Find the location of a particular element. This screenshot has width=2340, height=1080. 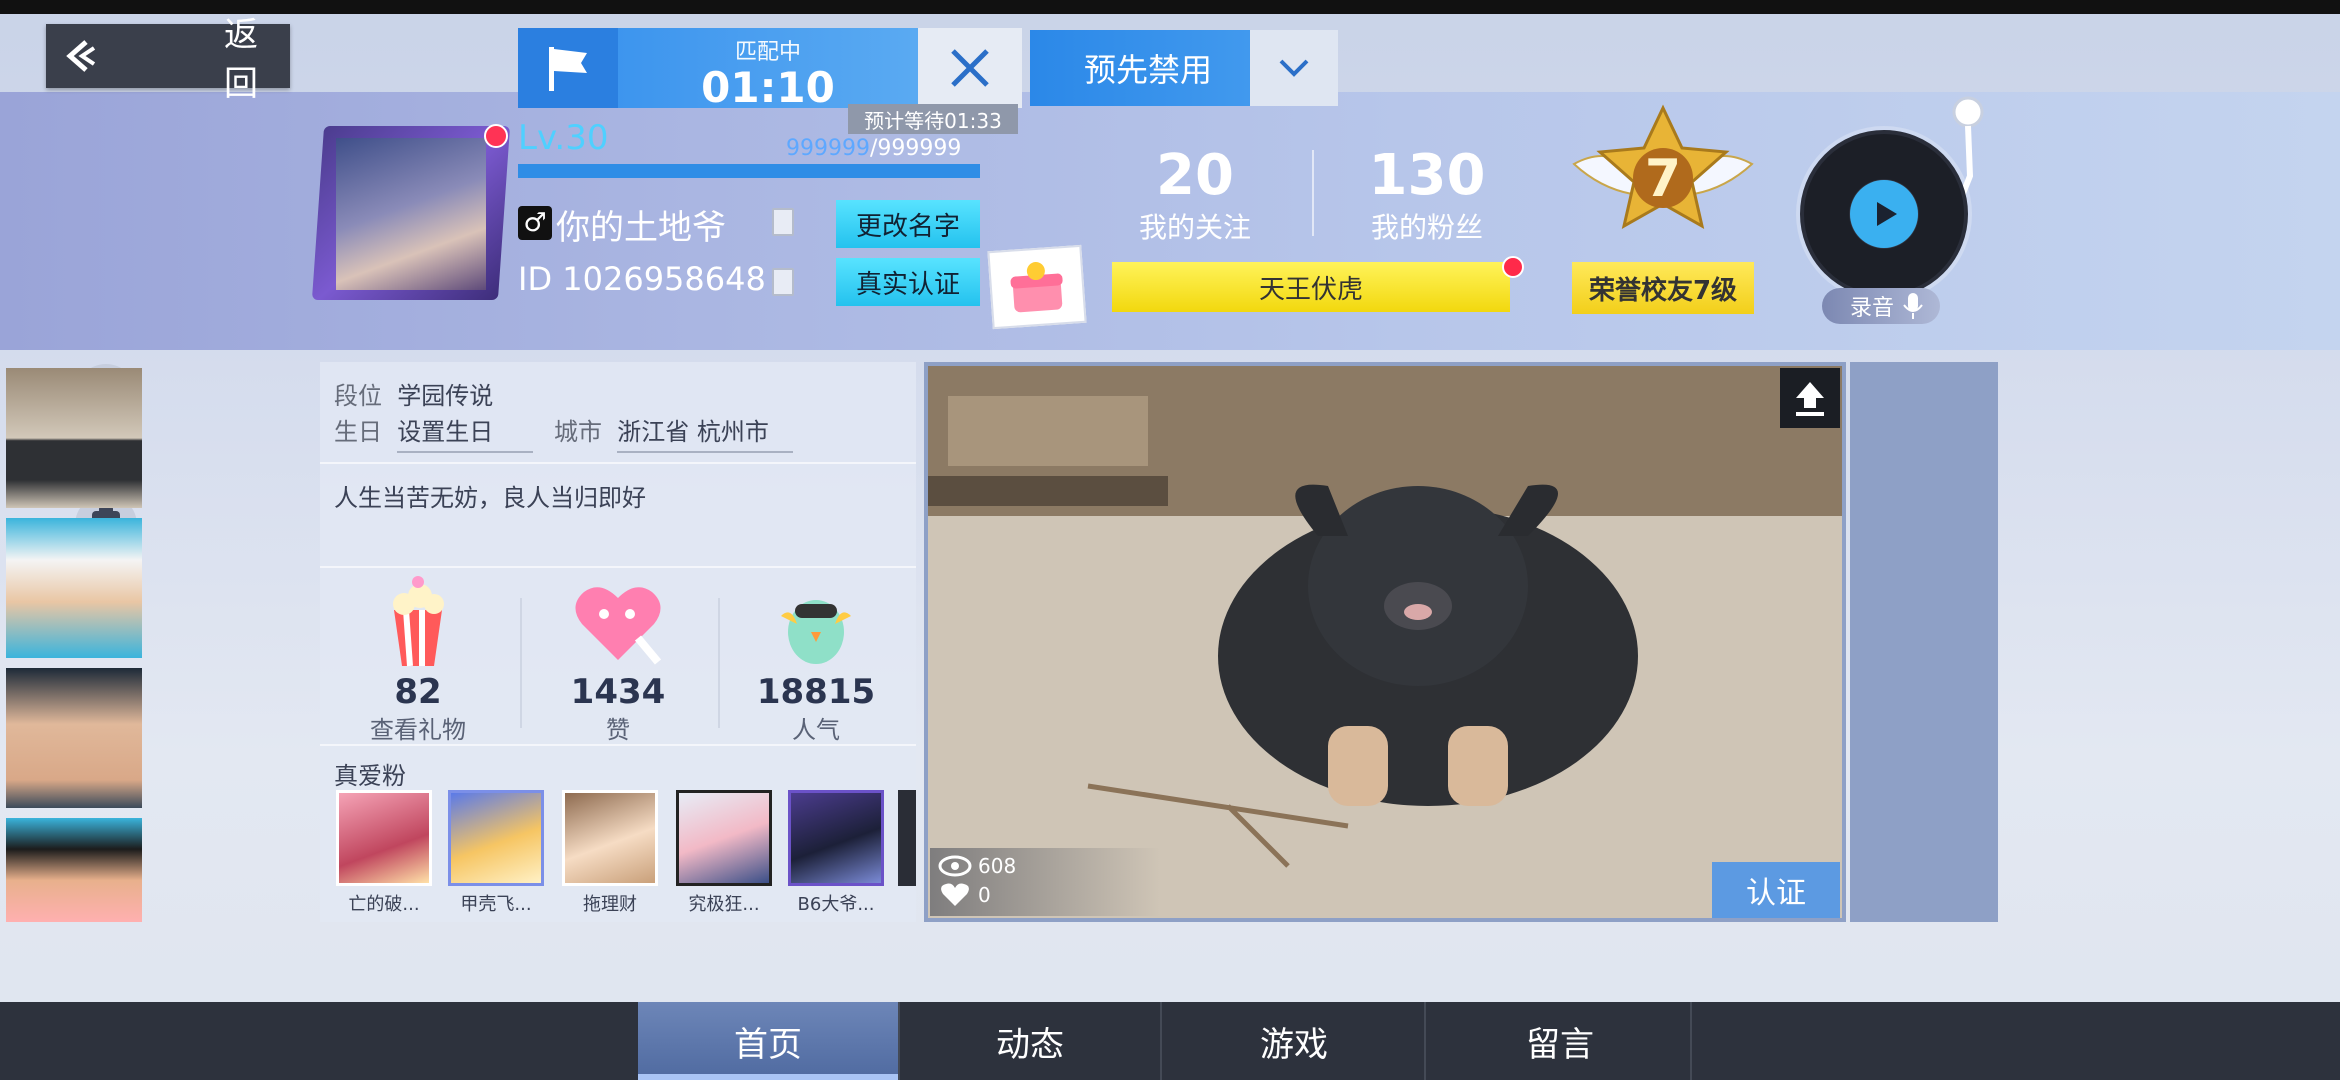

title-badge: 天王伏虎 is located at coordinates (1311, 287).